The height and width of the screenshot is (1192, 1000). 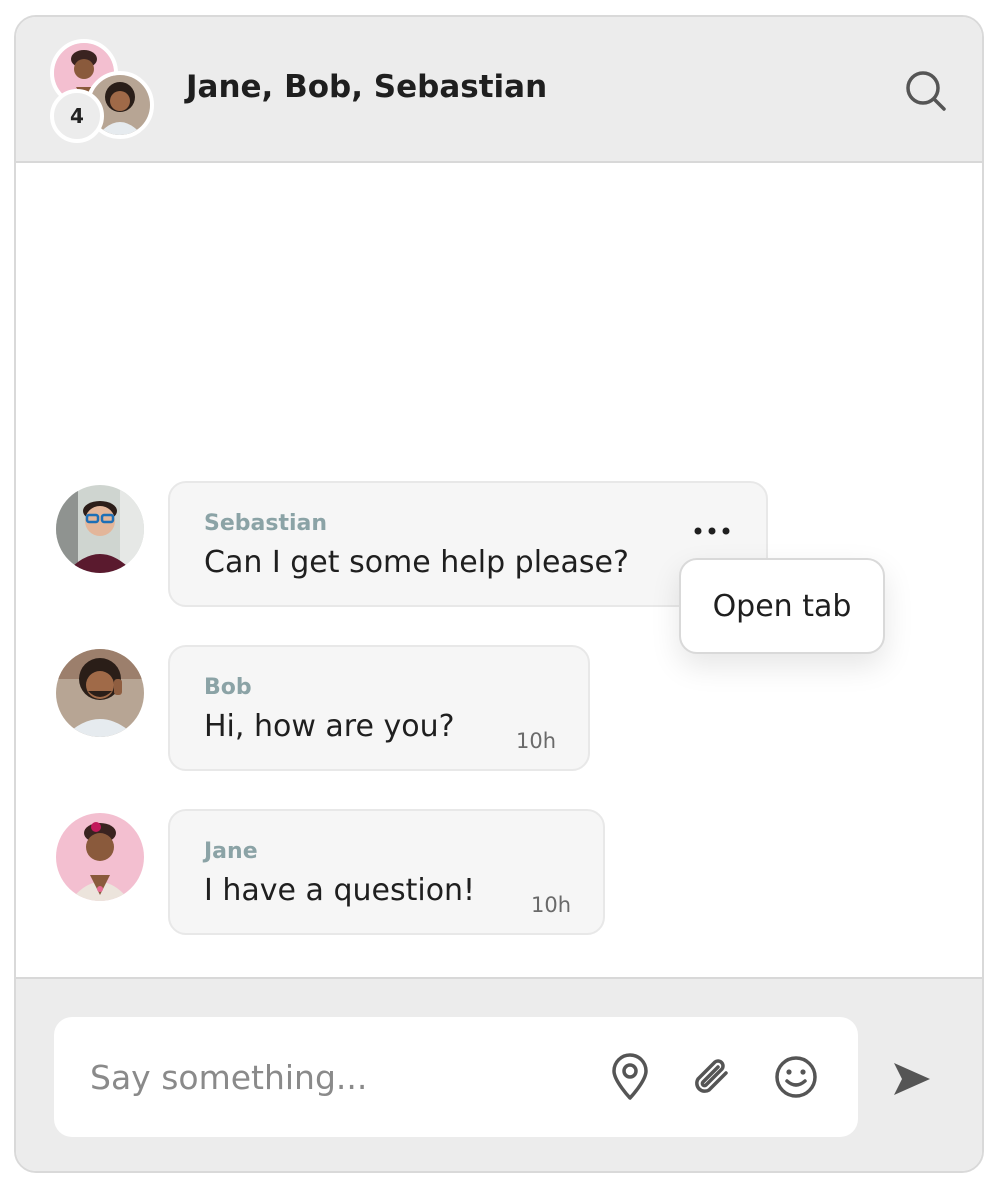 I want to click on chat-header: 4 Jane, Bob, Sebastian, so click(x=499, y=90).